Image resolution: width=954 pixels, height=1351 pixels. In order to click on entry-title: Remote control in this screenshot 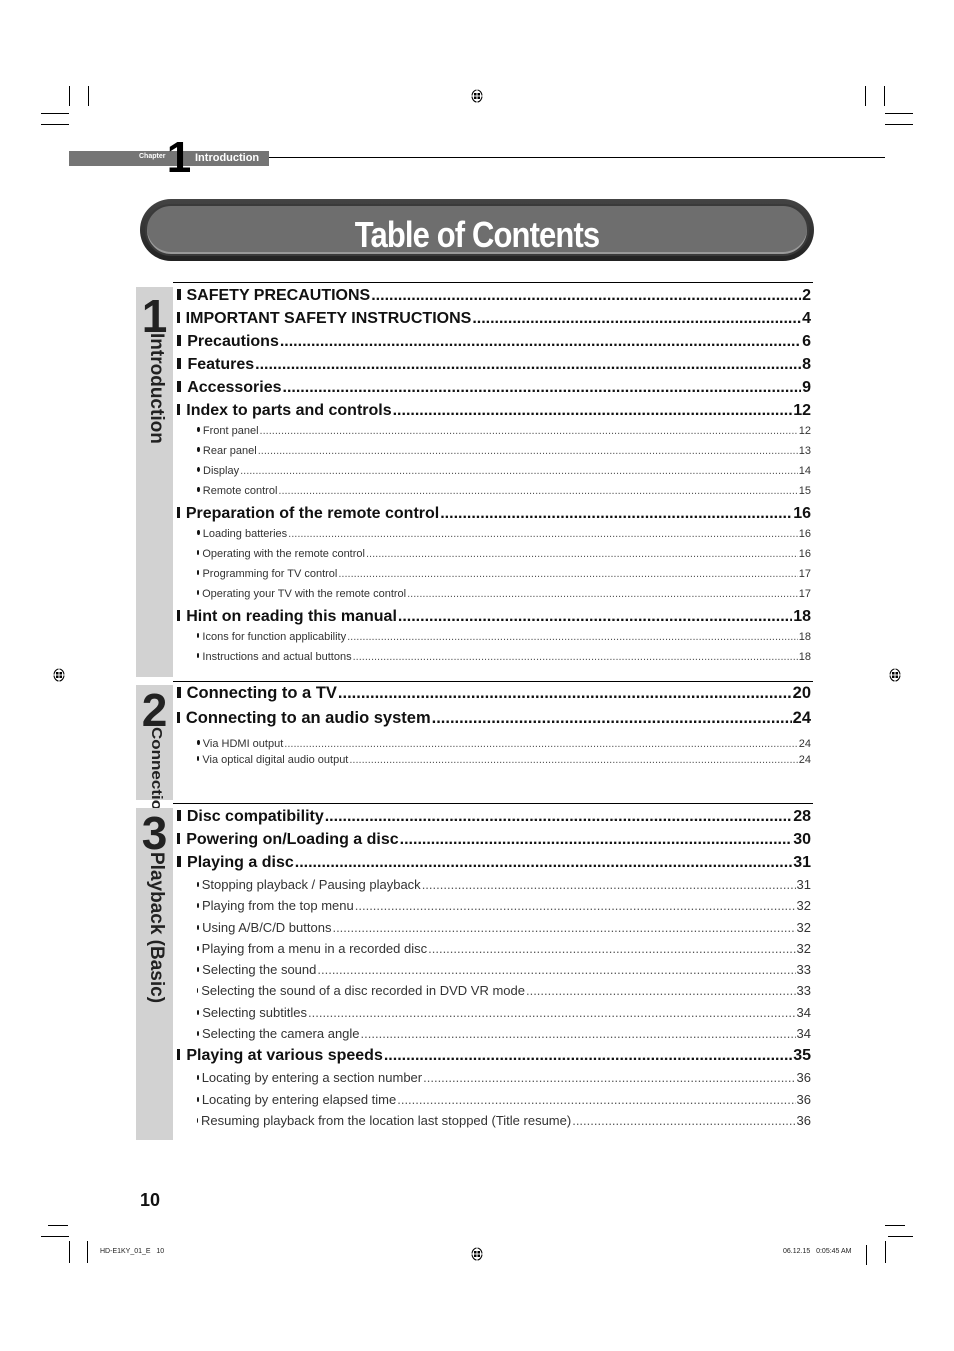, I will do `click(240, 491)`.